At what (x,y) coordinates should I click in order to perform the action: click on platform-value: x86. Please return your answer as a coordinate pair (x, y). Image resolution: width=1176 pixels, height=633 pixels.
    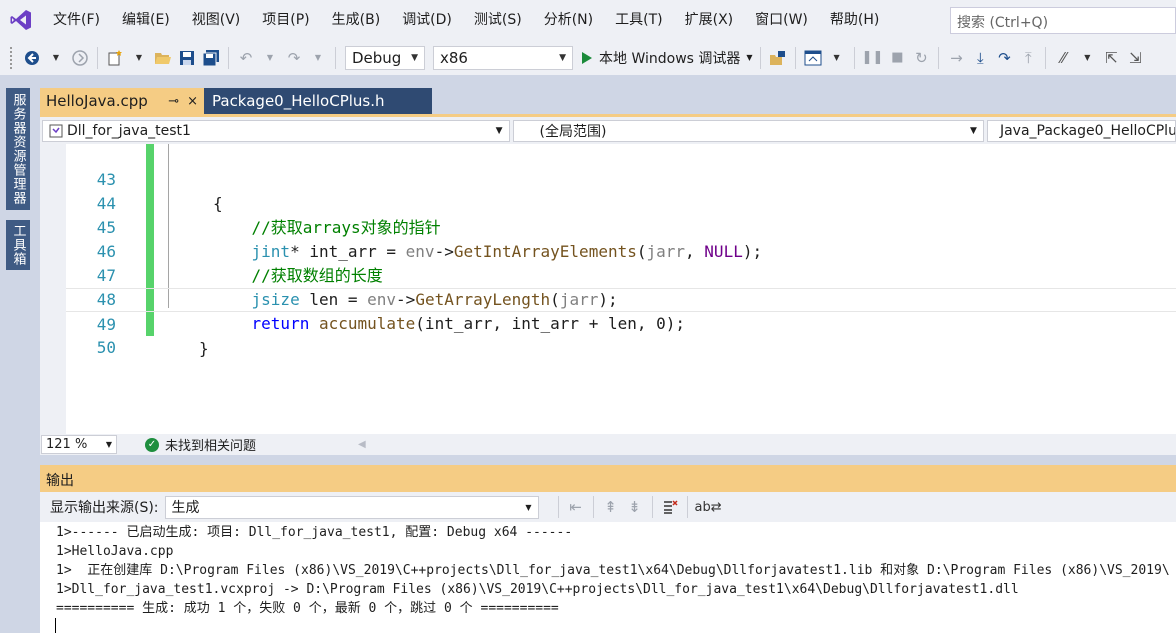
    Looking at the image, I should click on (454, 57).